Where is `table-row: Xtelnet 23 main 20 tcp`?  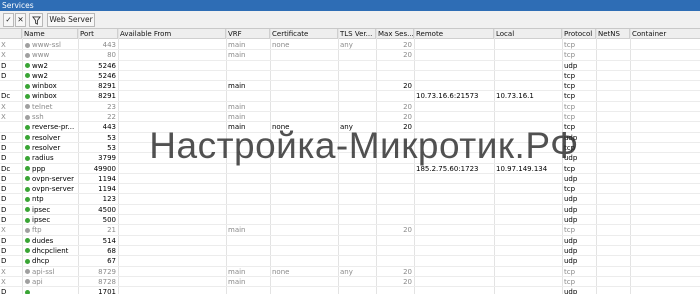
table-row: Xtelnet 23 main 20 tcp is located at coordinates (350, 107).